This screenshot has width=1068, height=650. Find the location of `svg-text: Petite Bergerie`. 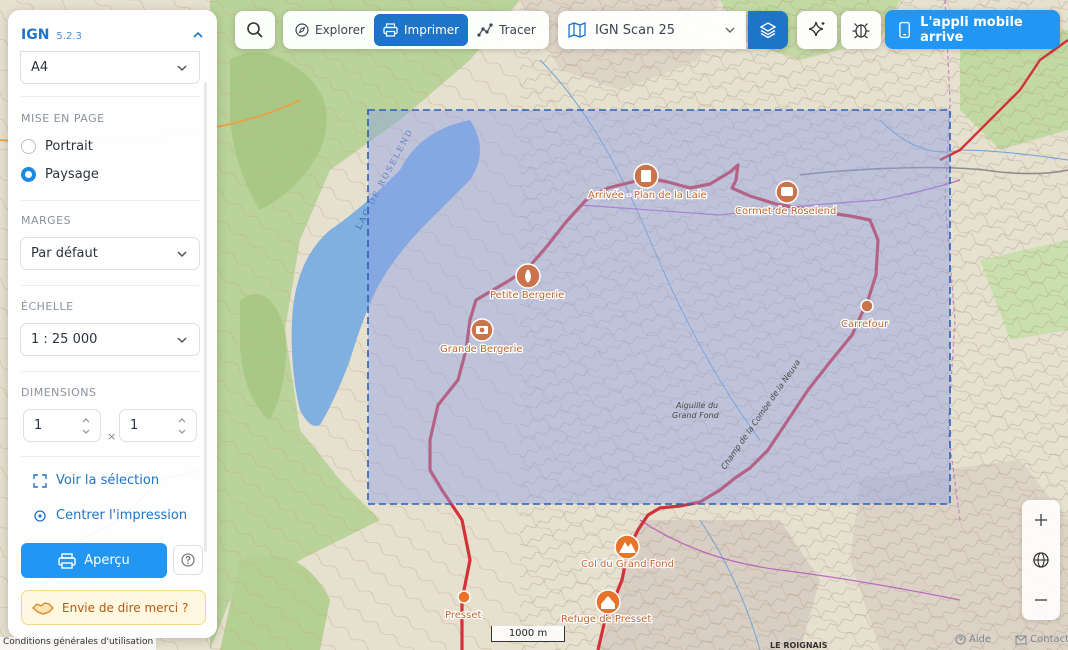

svg-text: Petite Bergerie is located at coordinates (527, 295).